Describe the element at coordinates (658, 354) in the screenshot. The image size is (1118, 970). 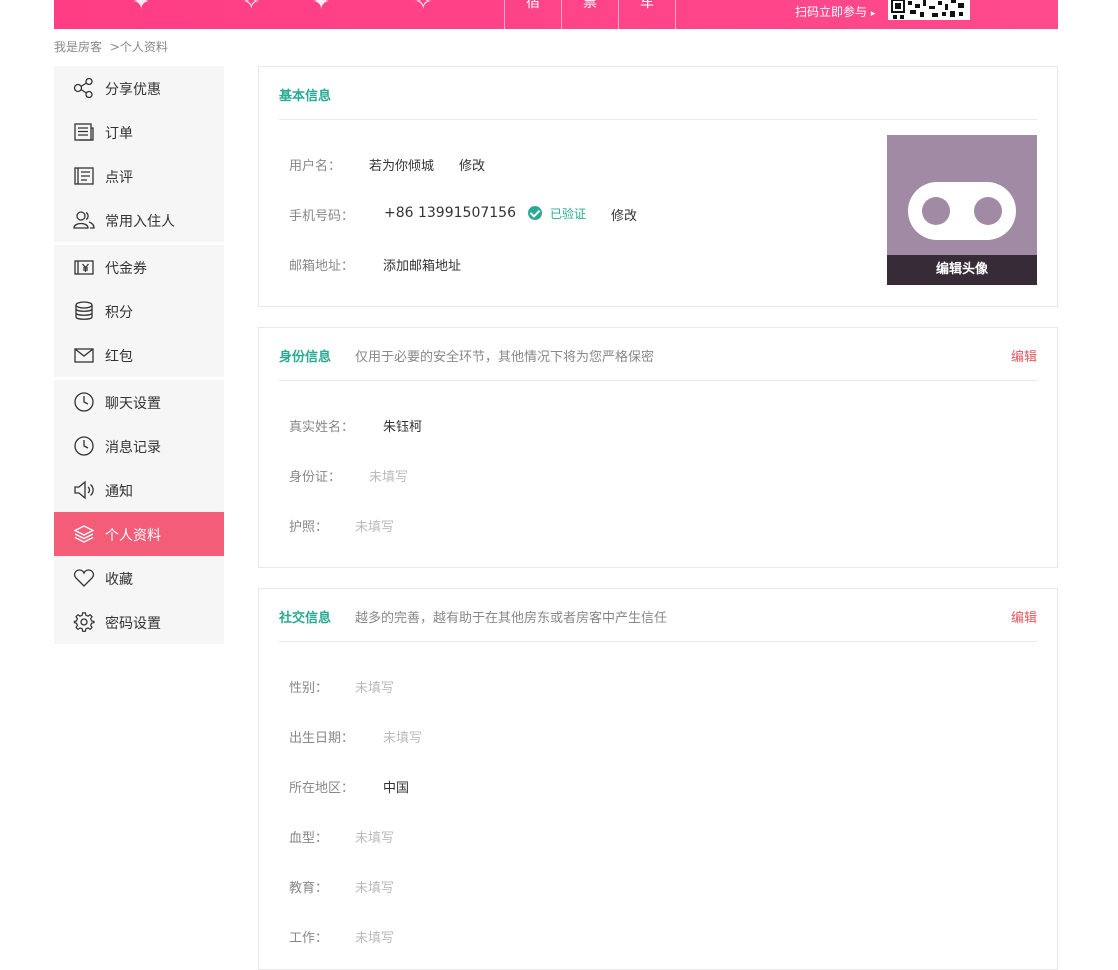
I see `panel-header: 身份信息 仅用于必要的安全环节，其他情况下将为您严格保密 编辑` at that location.